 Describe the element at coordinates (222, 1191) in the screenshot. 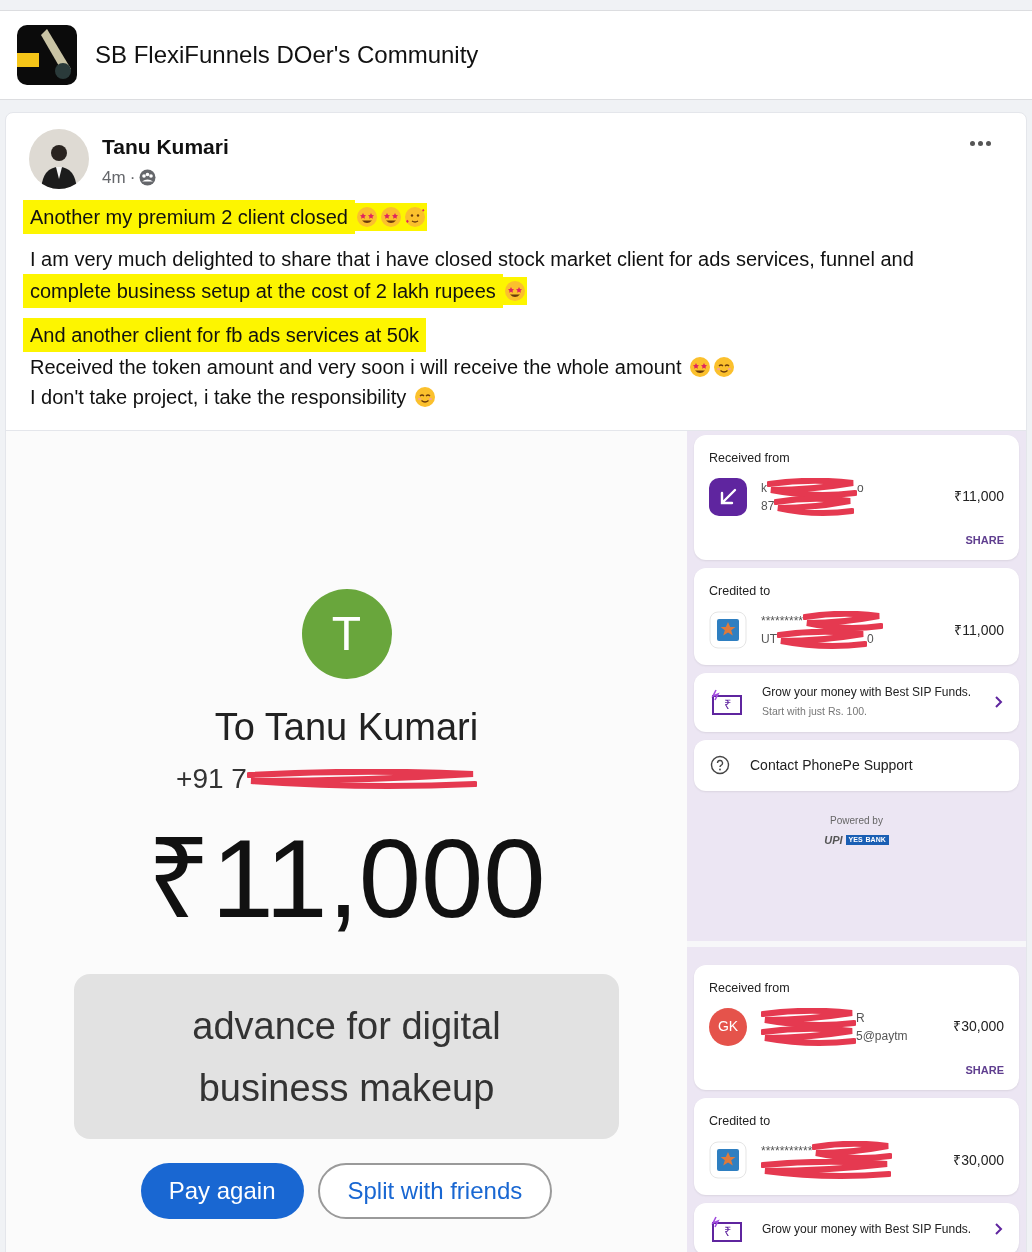

I see `pay-again-button: Pay again` at that location.